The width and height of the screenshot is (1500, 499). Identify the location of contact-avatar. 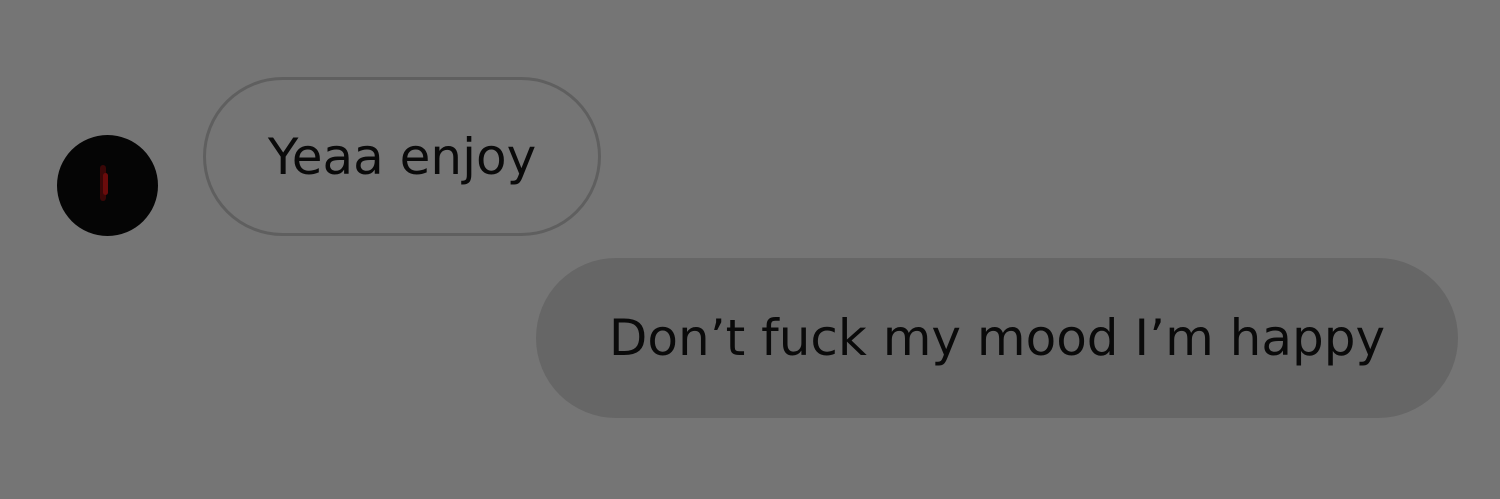
(107, 185).